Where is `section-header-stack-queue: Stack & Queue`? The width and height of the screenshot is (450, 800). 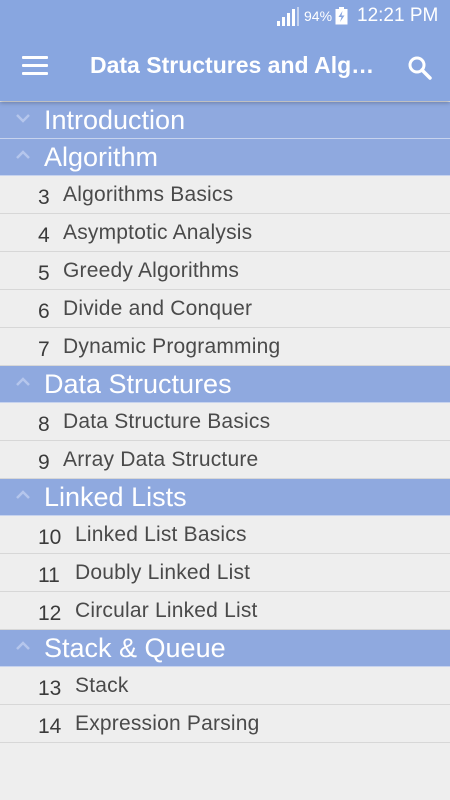
section-header-stack-queue: Stack & Queue is located at coordinates (225, 648).